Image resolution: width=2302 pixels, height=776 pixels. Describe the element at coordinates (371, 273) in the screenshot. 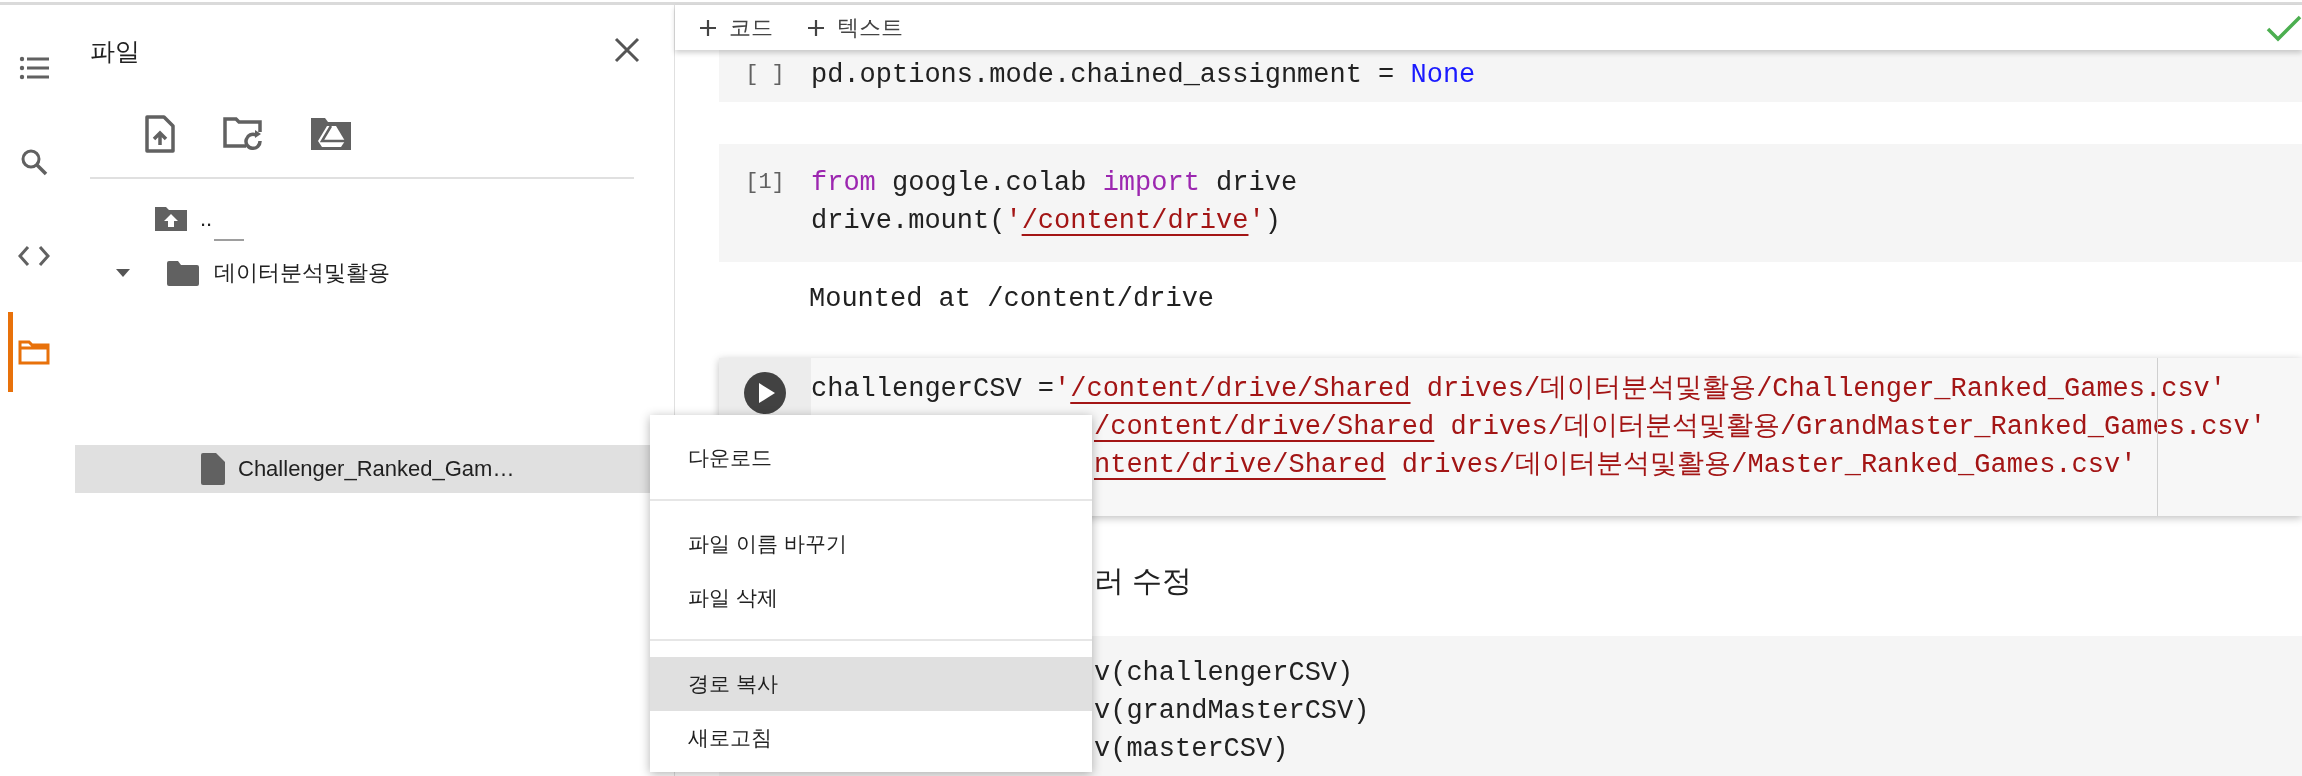

I see `folder-item: 데이터분석및활용` at that location.